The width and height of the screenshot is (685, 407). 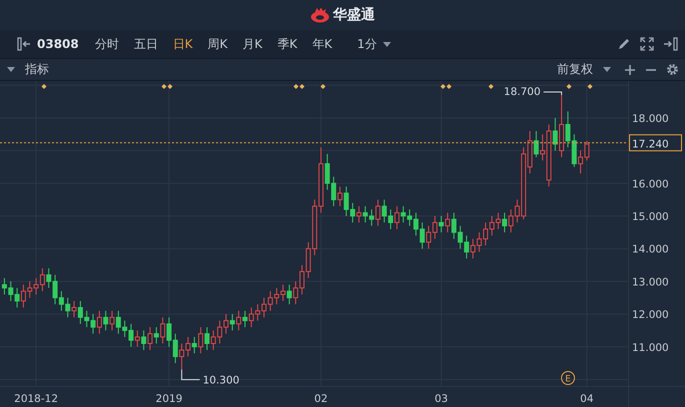 I want to click on date-axis-label: 2019, so click(x=169, y=399).